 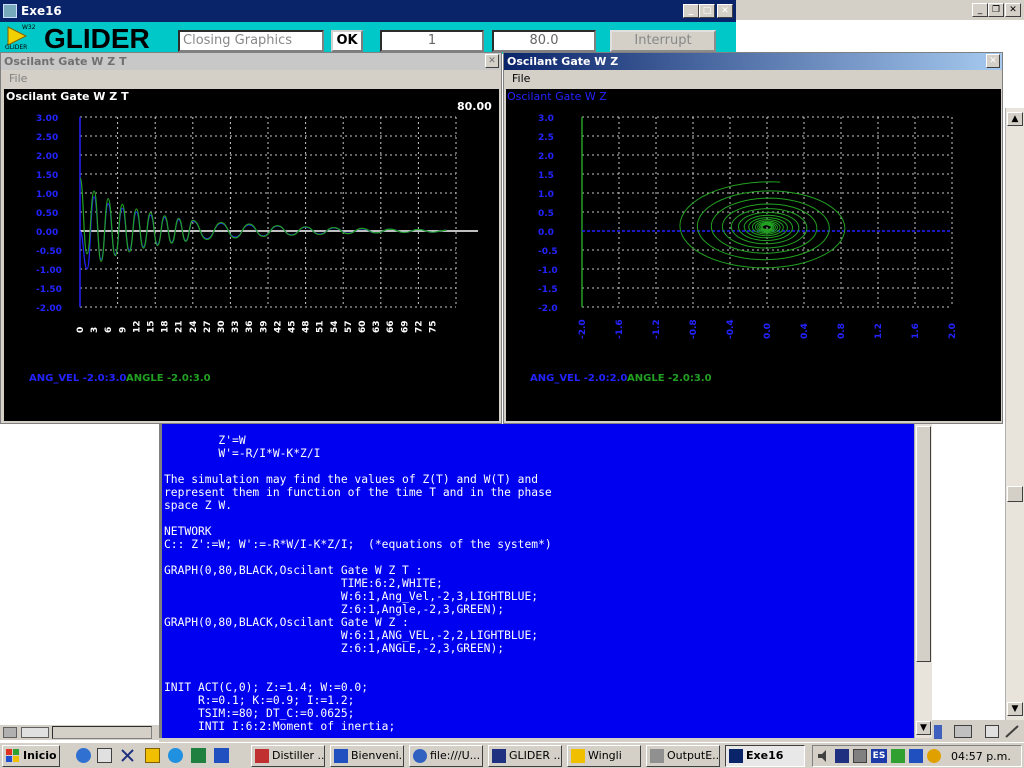 What do you see at coordinates (49, 309) in the screenshot?
I see `y-tick-label: -2.00` at bounding box center [49, 309].